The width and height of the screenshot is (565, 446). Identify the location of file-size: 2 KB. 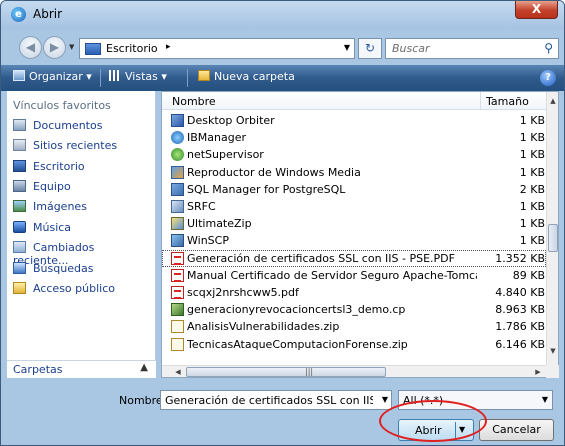
(532, 189).